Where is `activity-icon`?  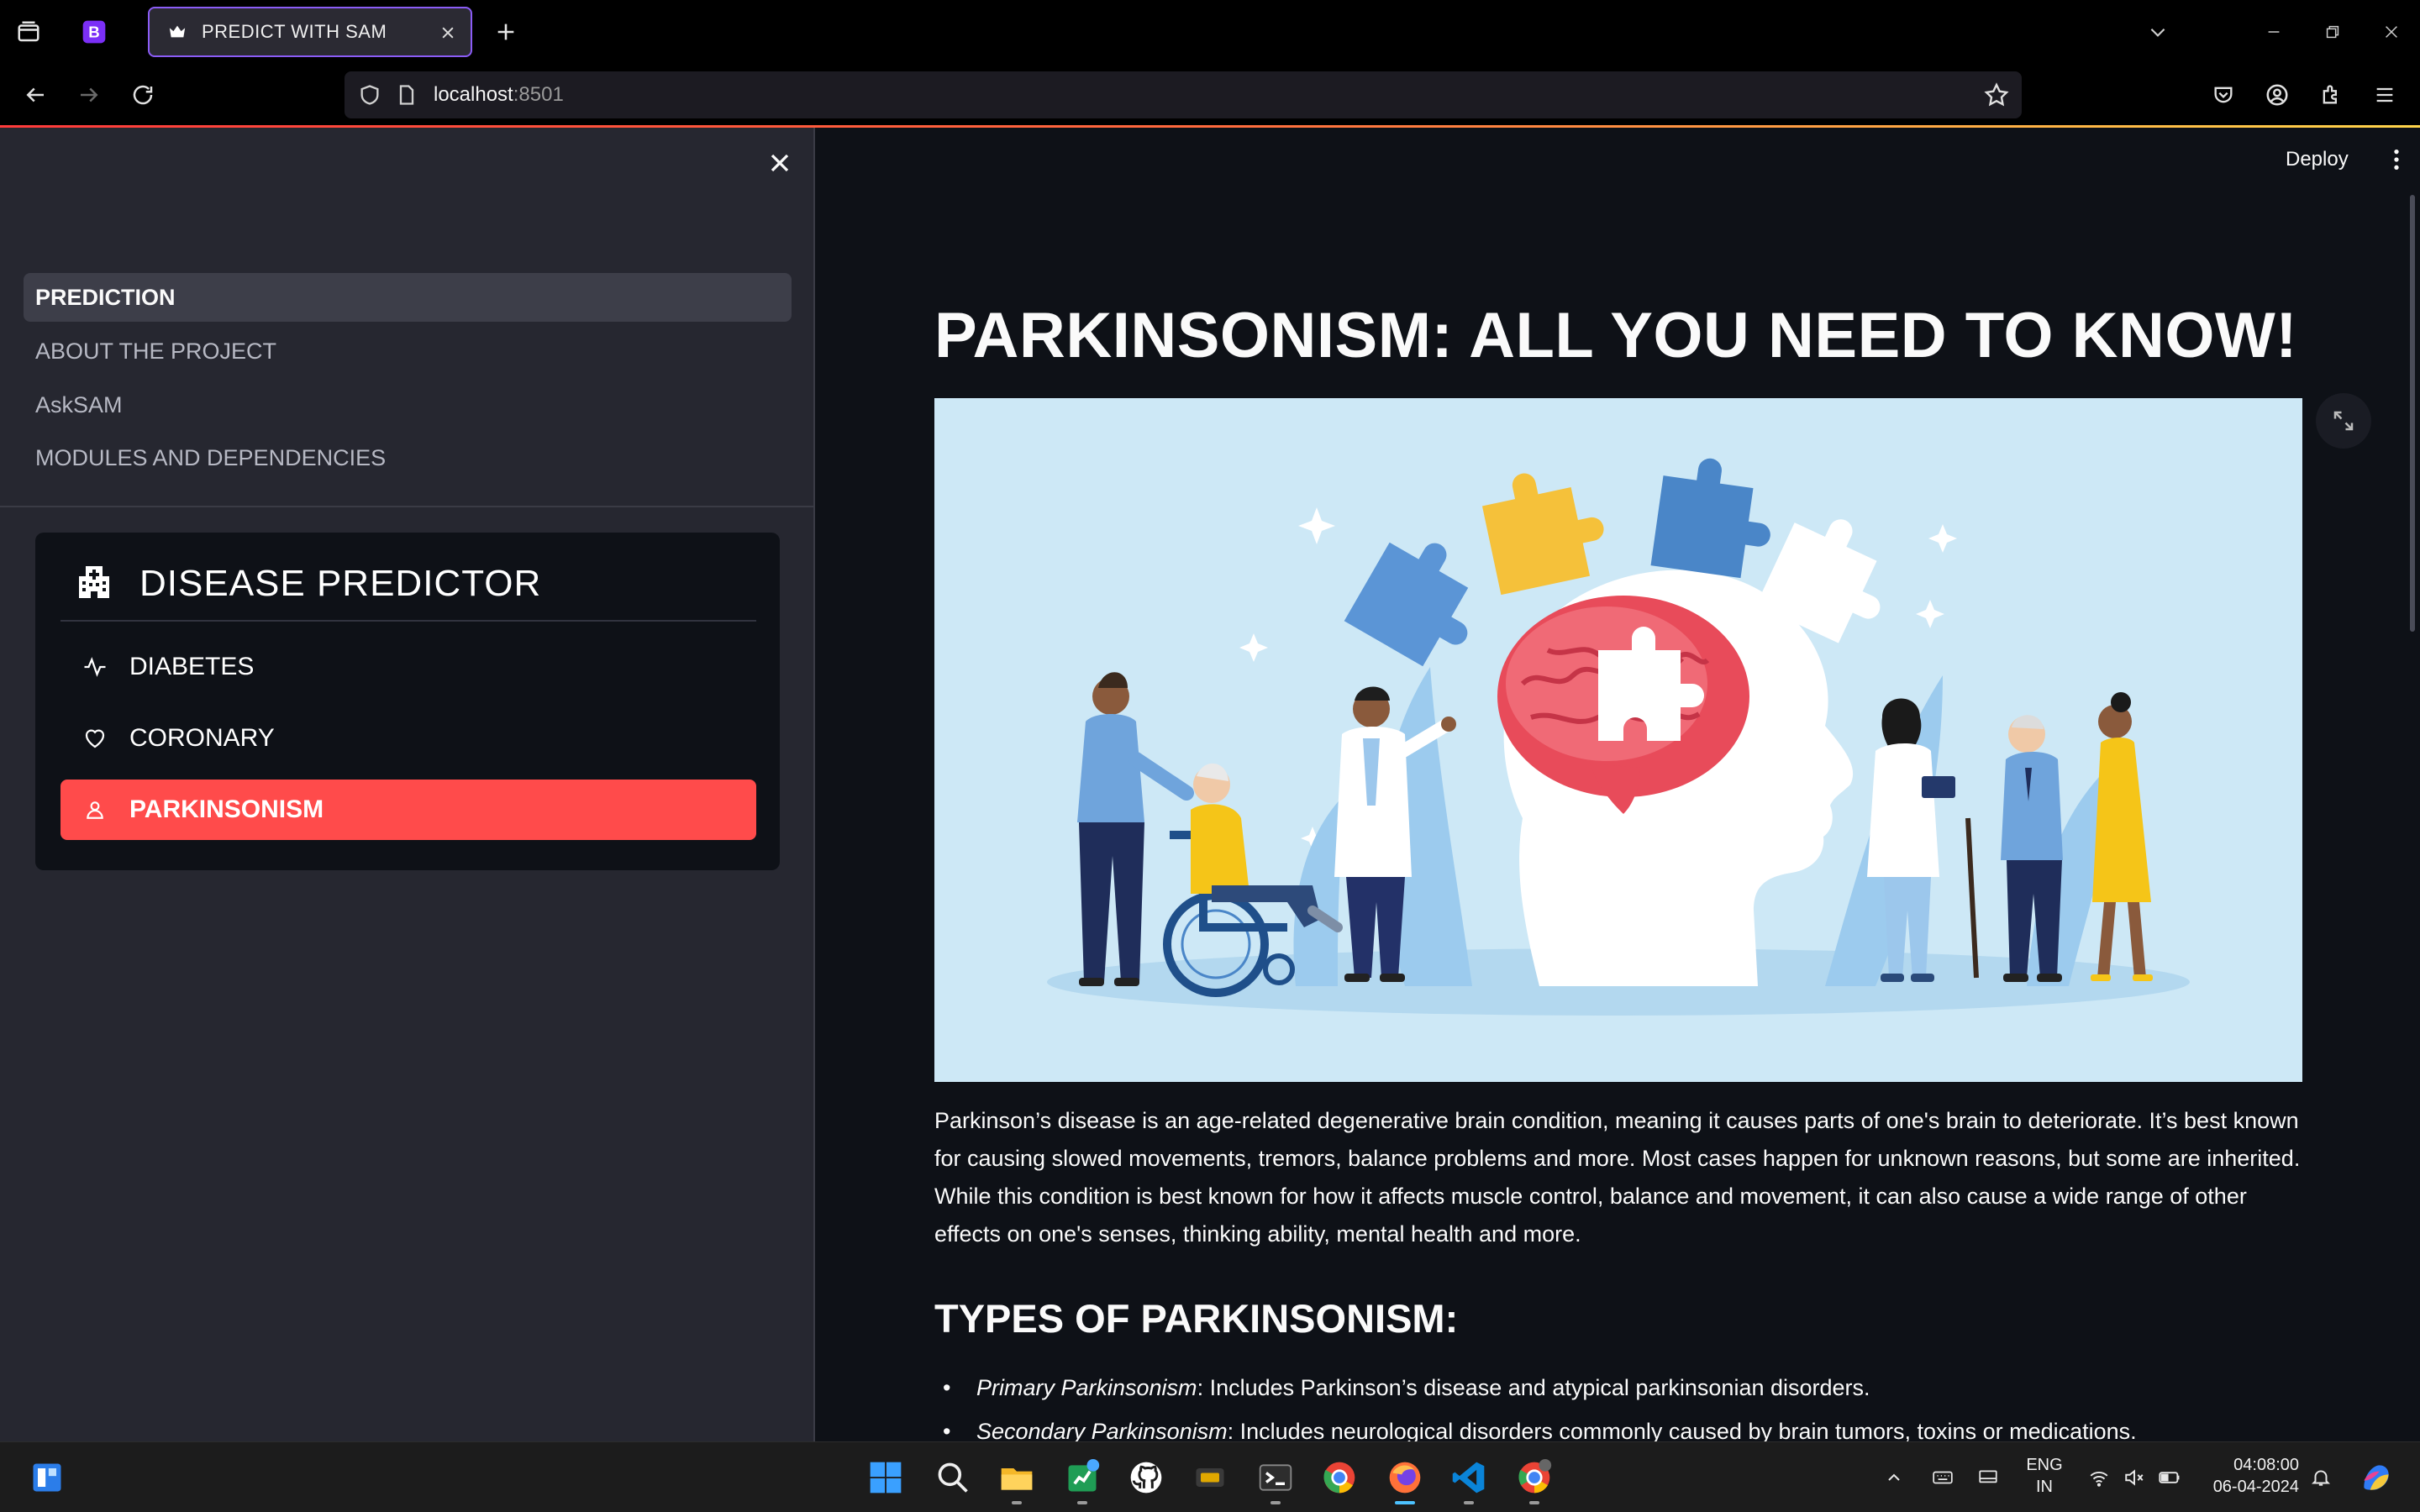
activity-icon is located at coordinates (95, 667).